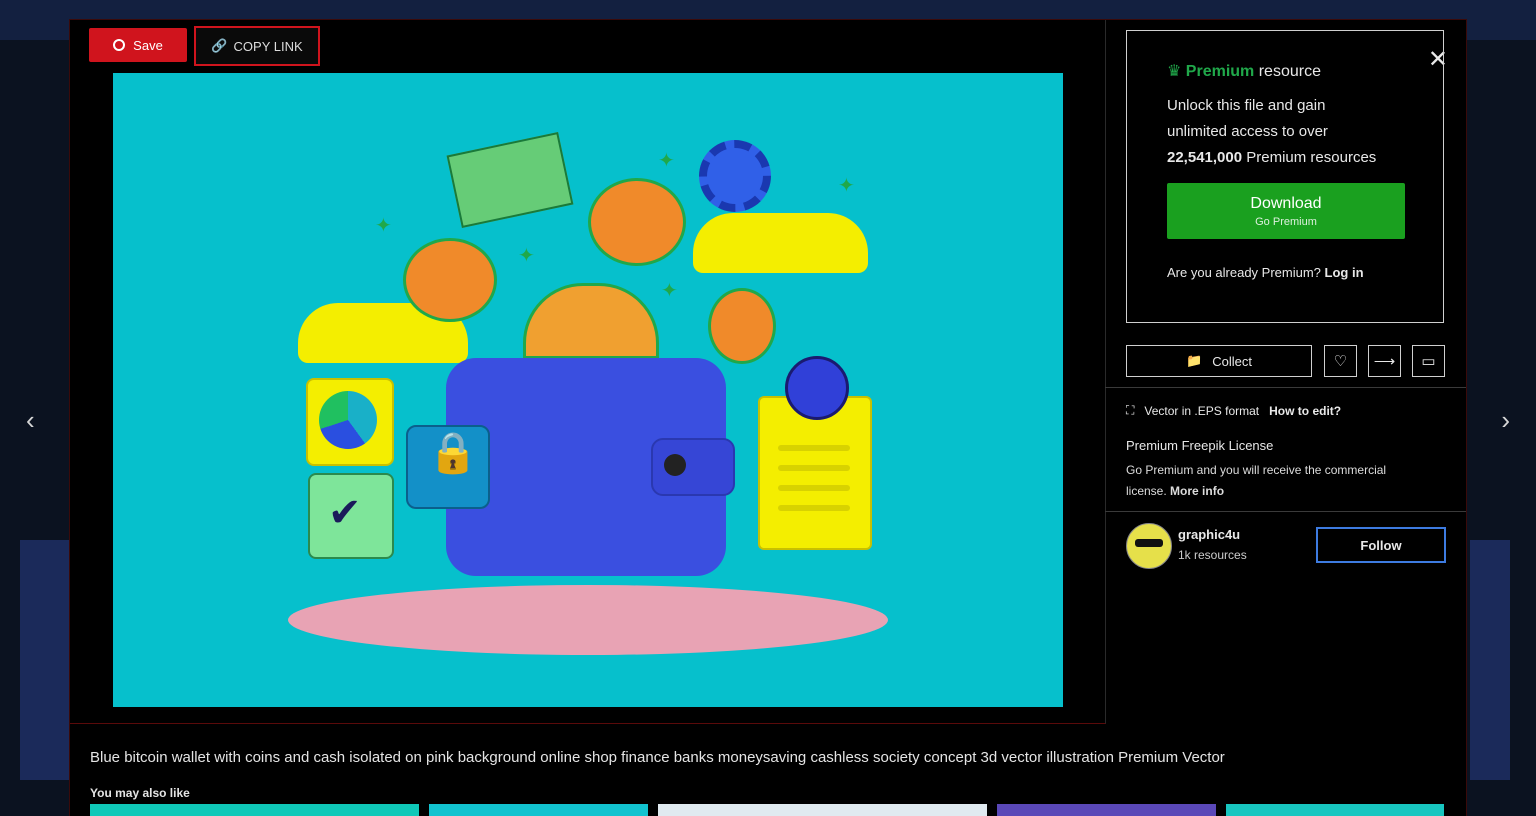 Image resolution: width=1536 pixels, height=816 pixels. What do you see at coordinates (1212, 555) in the screenshot?
I see `author-resource-count: 1k resources` at bounding box center [1212, 555].